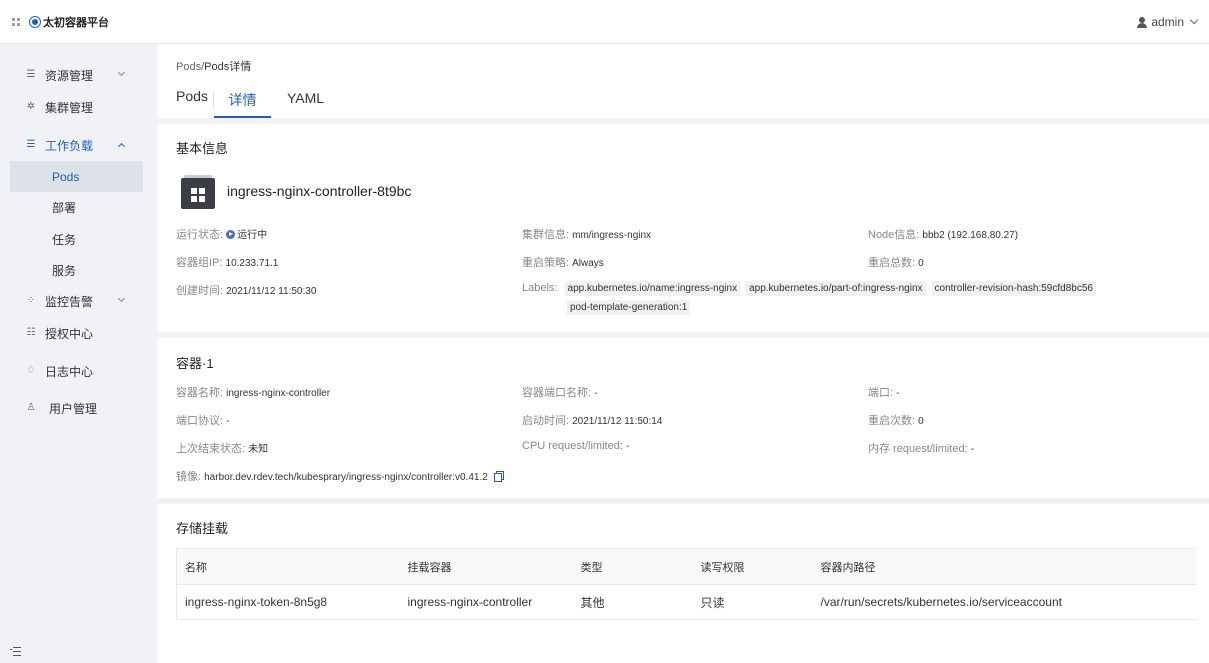 This screenshot has width=1209, height=663. I want to click on sidebar-item-logs: ♢ 日志中心, so click(78, 371).